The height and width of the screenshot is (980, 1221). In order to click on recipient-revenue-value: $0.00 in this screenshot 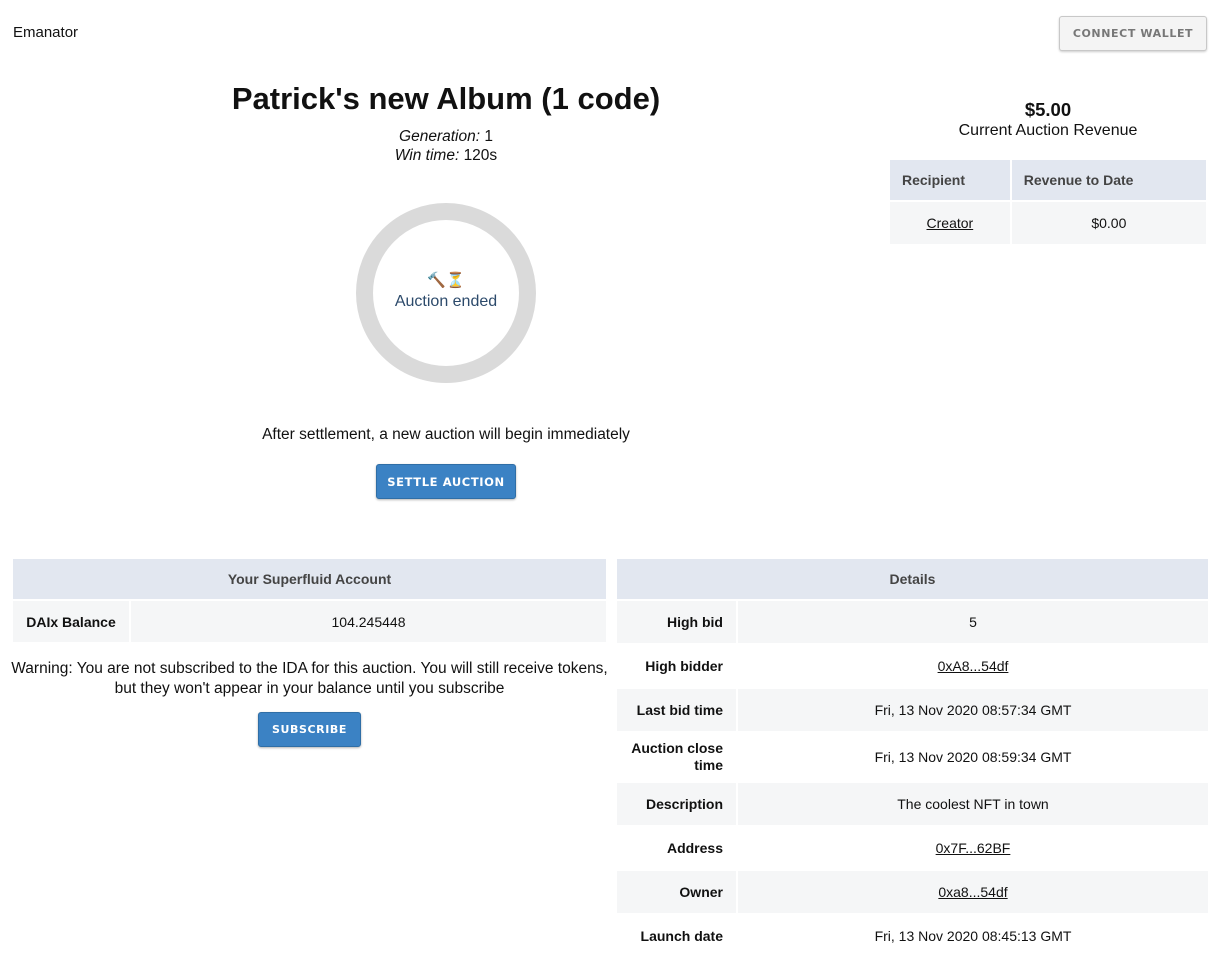, I will do `click(1108, 223)`.